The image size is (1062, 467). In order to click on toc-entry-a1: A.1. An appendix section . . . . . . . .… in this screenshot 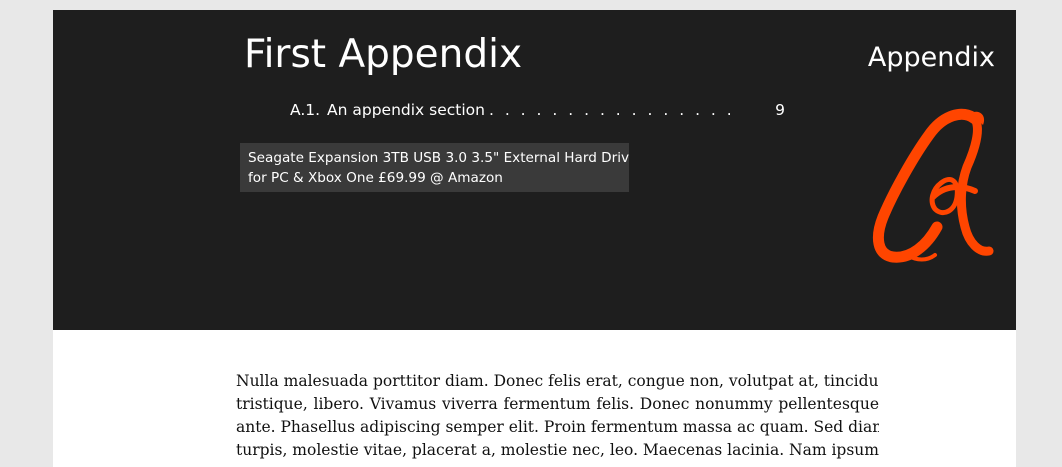, I will do `click(537, 110)`.